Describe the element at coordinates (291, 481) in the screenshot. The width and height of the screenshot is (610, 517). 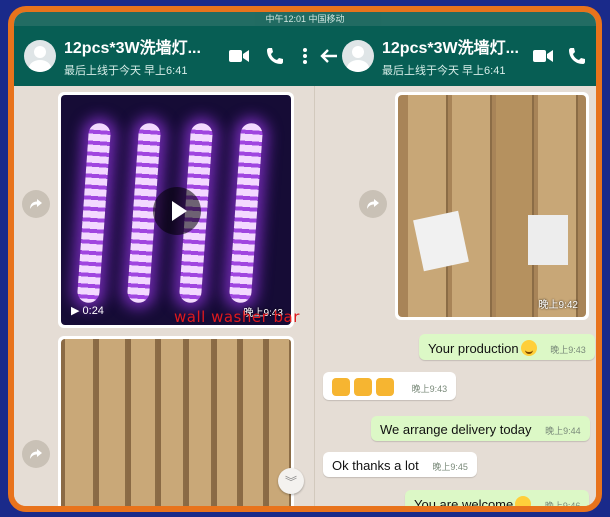
I see `scroll-down-icon: ︾` at that location.